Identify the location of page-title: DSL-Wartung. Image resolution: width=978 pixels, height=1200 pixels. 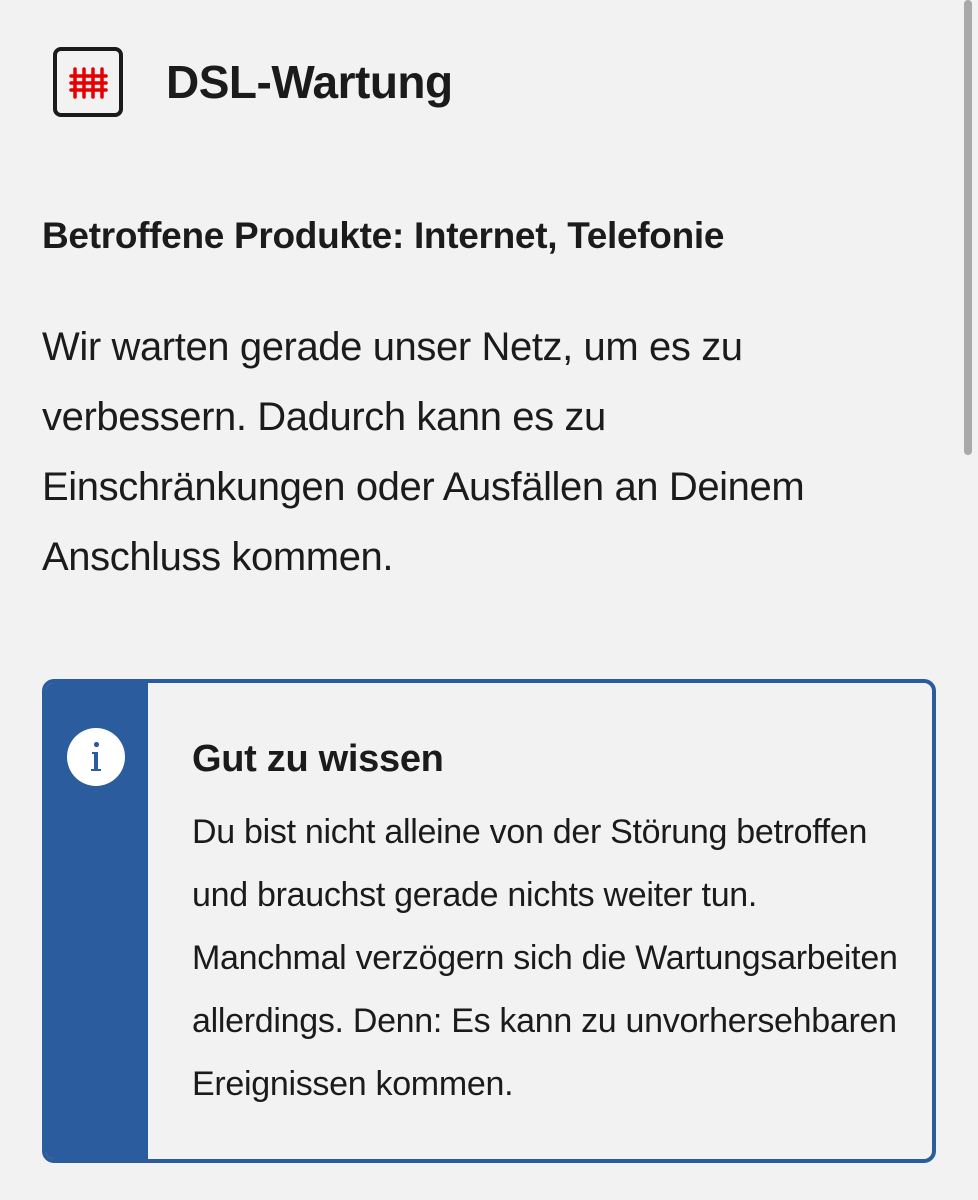
(309, 82).